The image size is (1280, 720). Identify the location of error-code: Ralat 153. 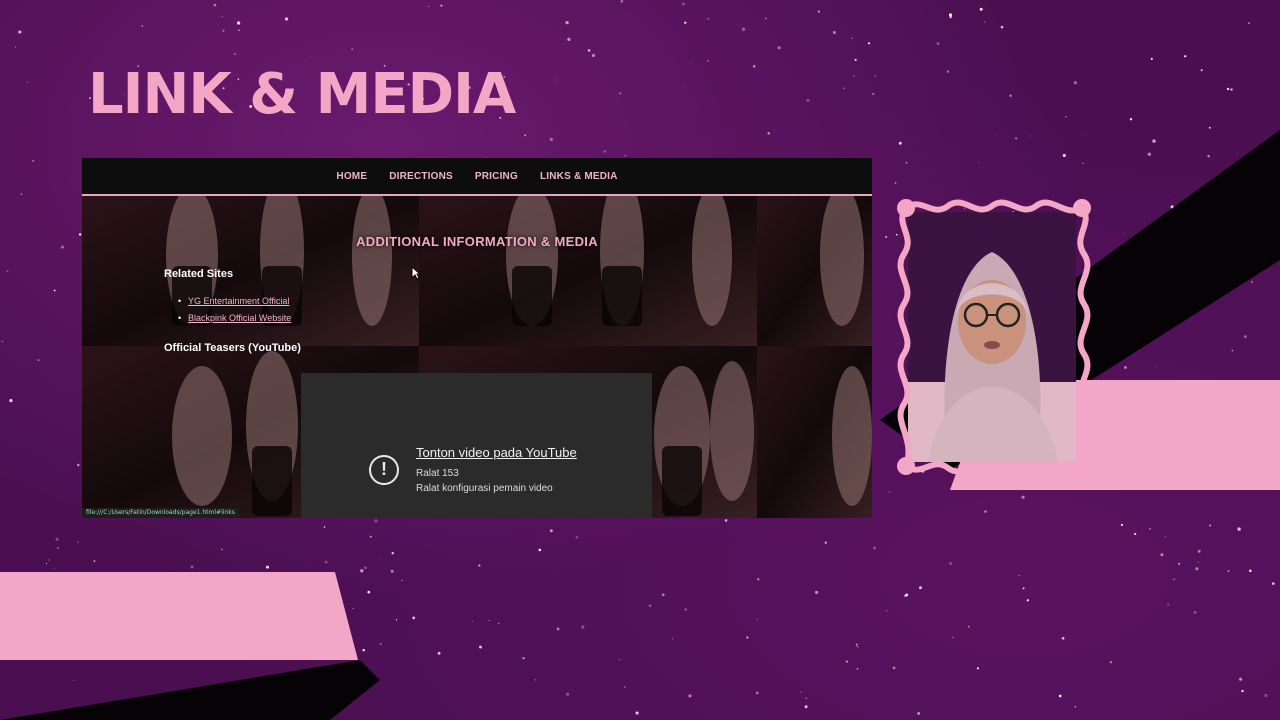
(437, 473).